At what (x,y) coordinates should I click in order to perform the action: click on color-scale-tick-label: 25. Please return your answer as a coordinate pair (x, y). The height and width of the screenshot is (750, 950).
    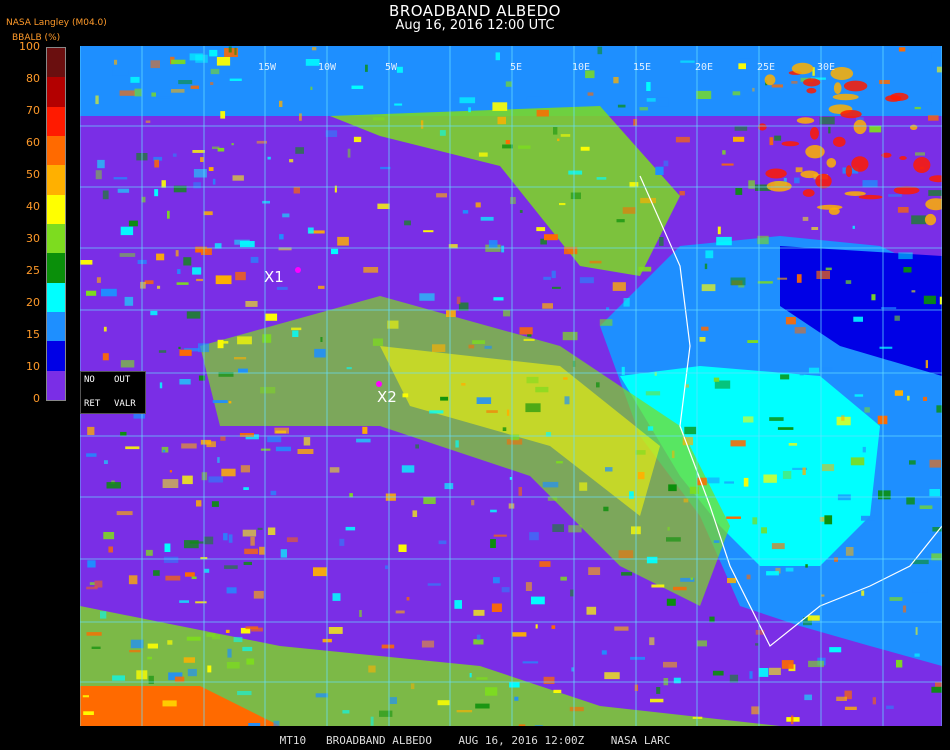
    Looking at the image, I should click on (33, 270).